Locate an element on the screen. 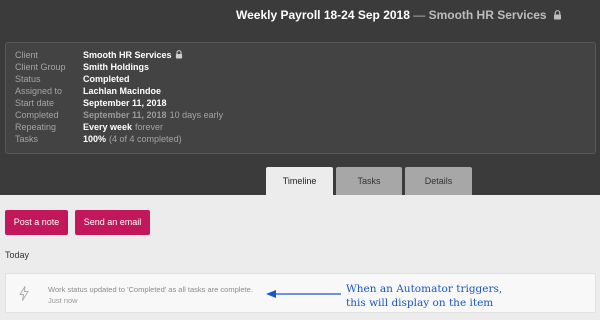 This screenshot has height=320, width=600. completed-note: 10 days early is located at coordinates (196, 115).